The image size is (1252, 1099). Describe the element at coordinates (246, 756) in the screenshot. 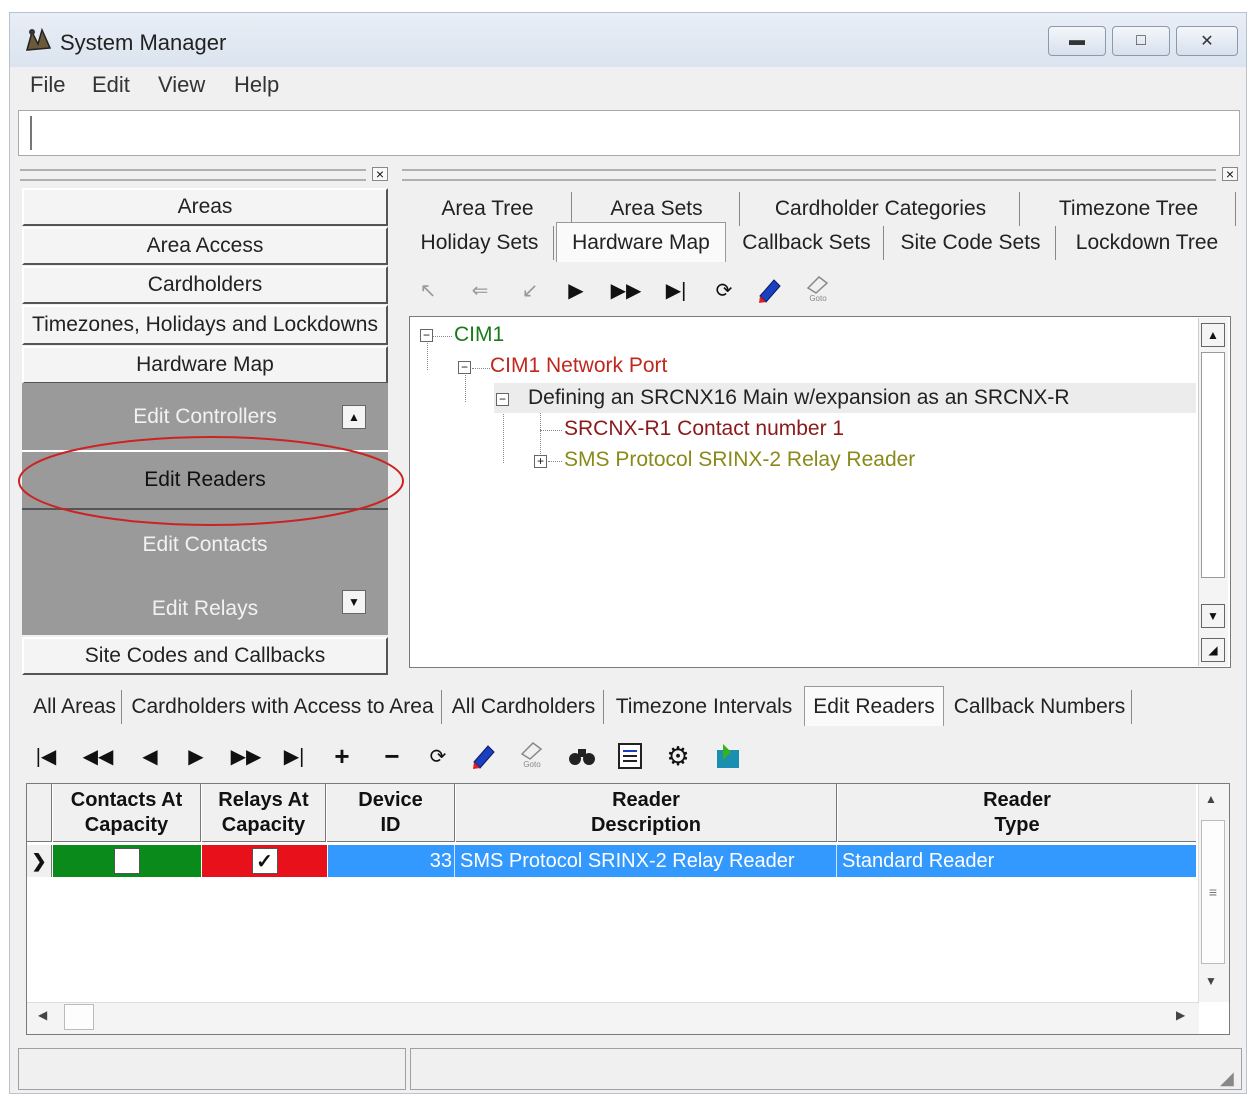

I see `next-page-record-icon: ▶▶` at that location.